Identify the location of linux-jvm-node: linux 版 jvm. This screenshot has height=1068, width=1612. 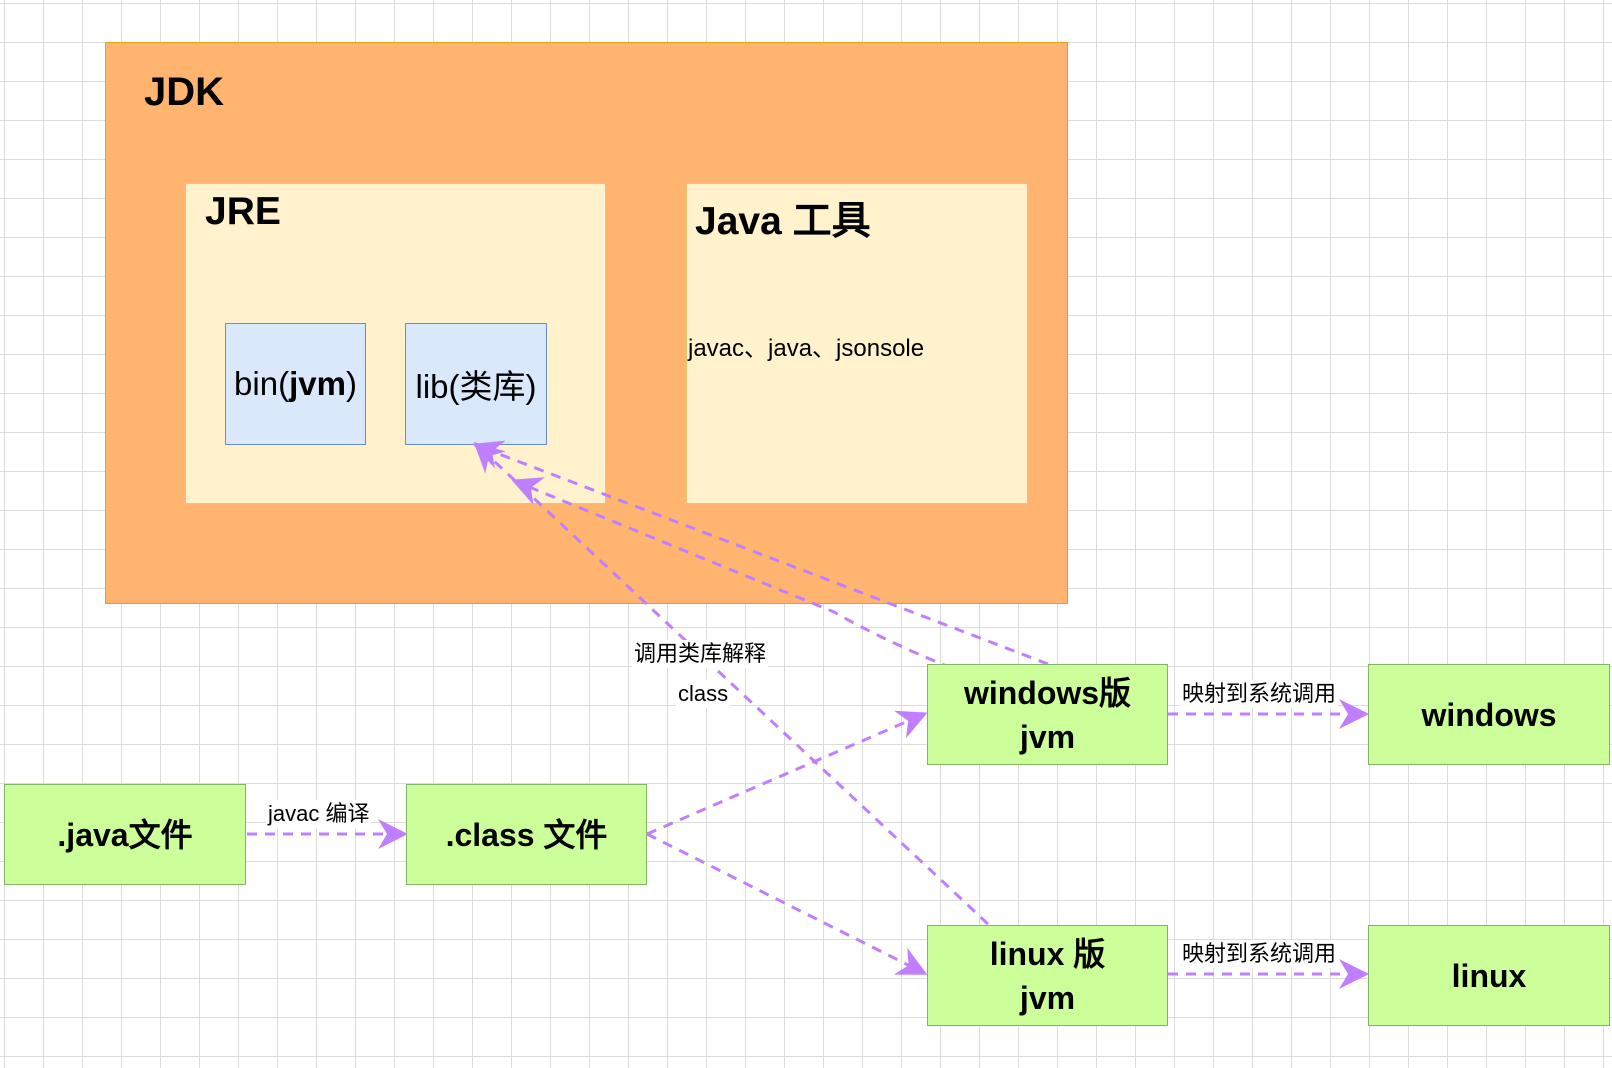
(1047, 975).